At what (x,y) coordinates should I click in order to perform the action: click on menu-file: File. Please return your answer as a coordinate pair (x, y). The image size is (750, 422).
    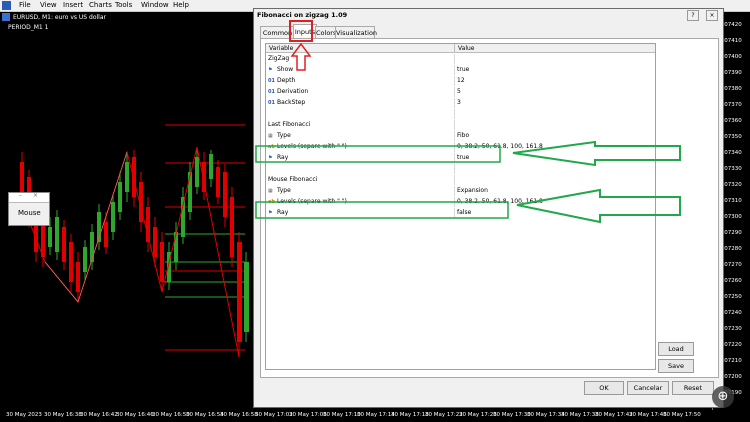
    Looking at the image, I should click on (25, 5).